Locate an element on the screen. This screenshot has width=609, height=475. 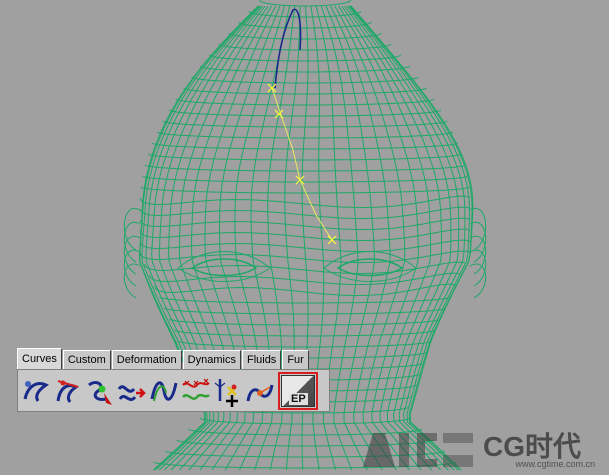
ep-curve-tool-button: EP is located at coordinates (298, 390).